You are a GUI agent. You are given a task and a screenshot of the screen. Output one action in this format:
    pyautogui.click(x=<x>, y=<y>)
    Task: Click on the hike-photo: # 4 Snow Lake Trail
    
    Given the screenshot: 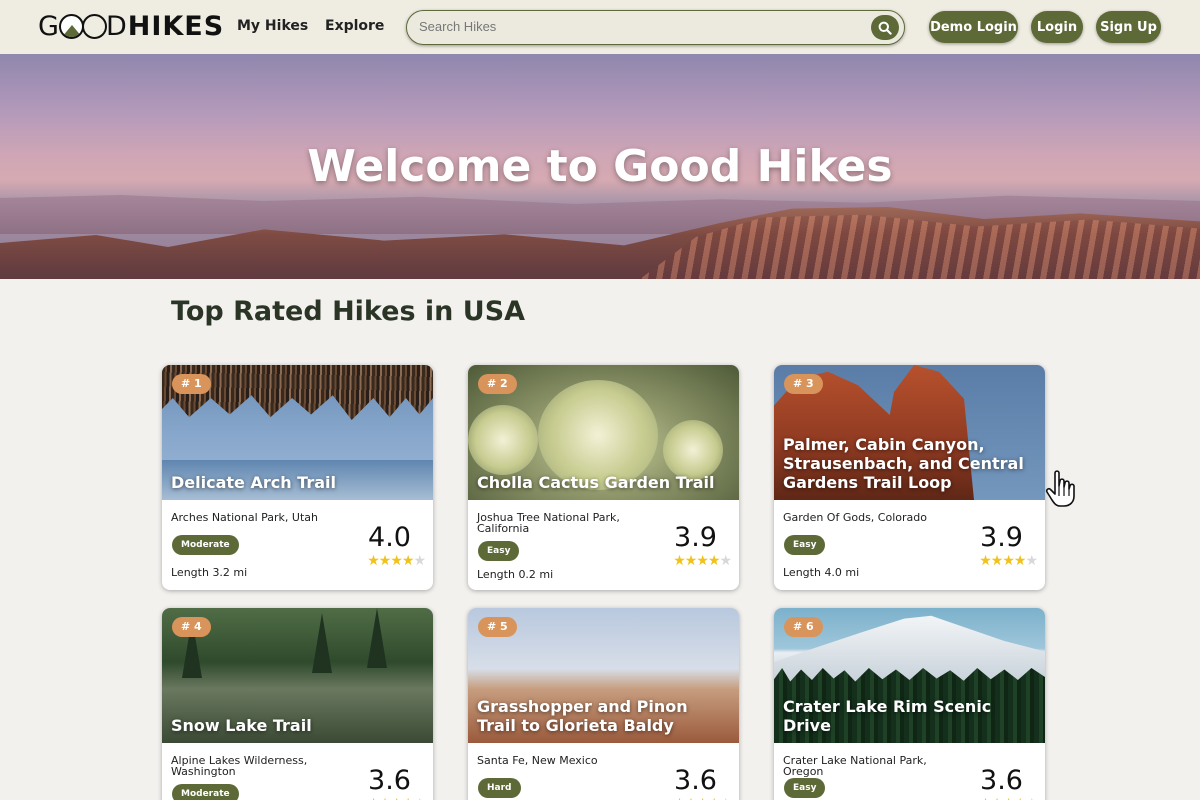 What is the action you would take?
    pyautogui.click(x=297, y=675)
    